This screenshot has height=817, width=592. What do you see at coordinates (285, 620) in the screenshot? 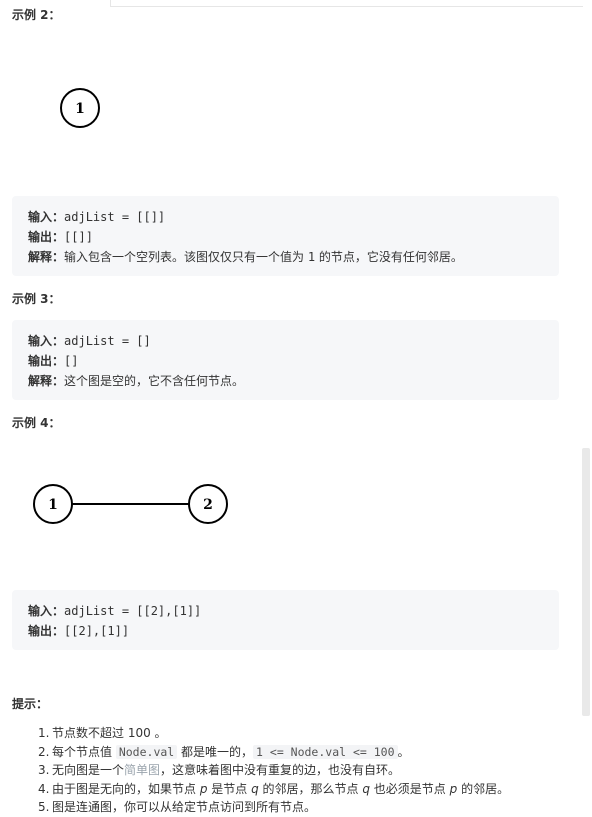
I see `example-4-code-block: 输入：adjList = [[2],[1]] 输出：[[2],[1]]` at bounding box center [285, 620].